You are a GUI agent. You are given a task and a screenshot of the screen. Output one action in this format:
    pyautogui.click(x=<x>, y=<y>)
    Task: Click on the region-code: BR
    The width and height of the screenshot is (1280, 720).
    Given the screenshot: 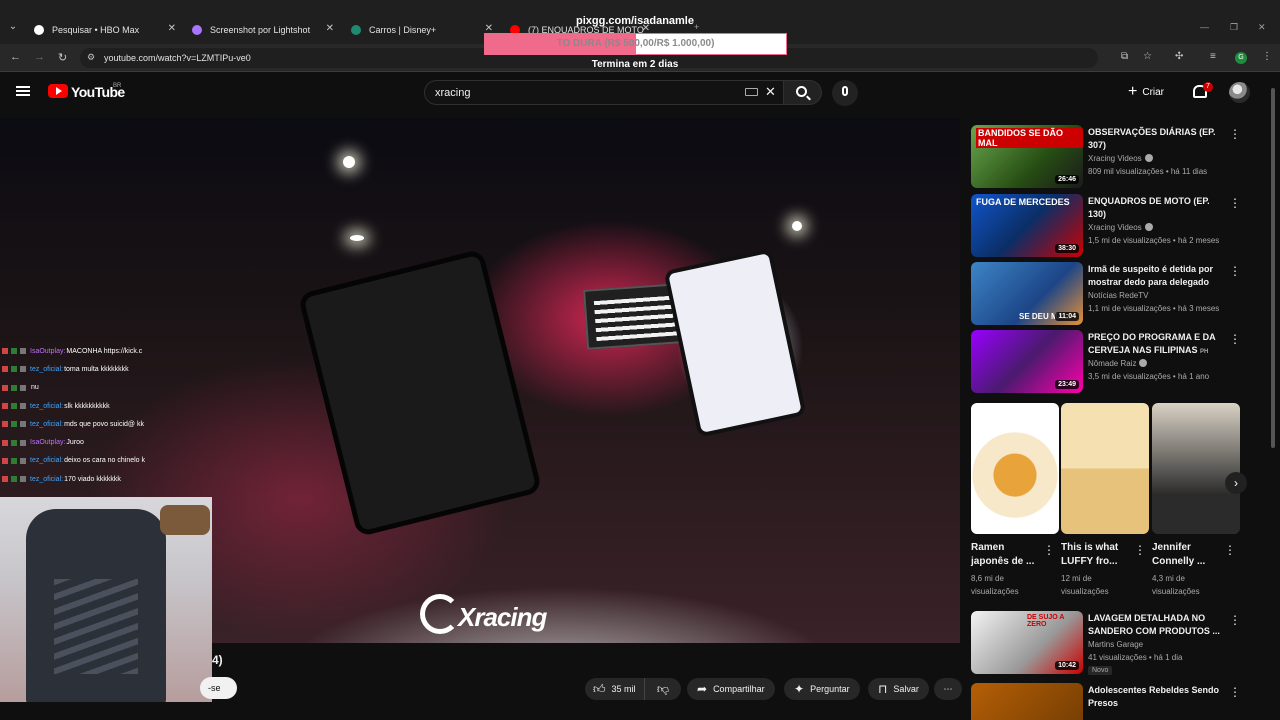 What is the action you would take?
    pyautogui.click(x=117, y=86)
    